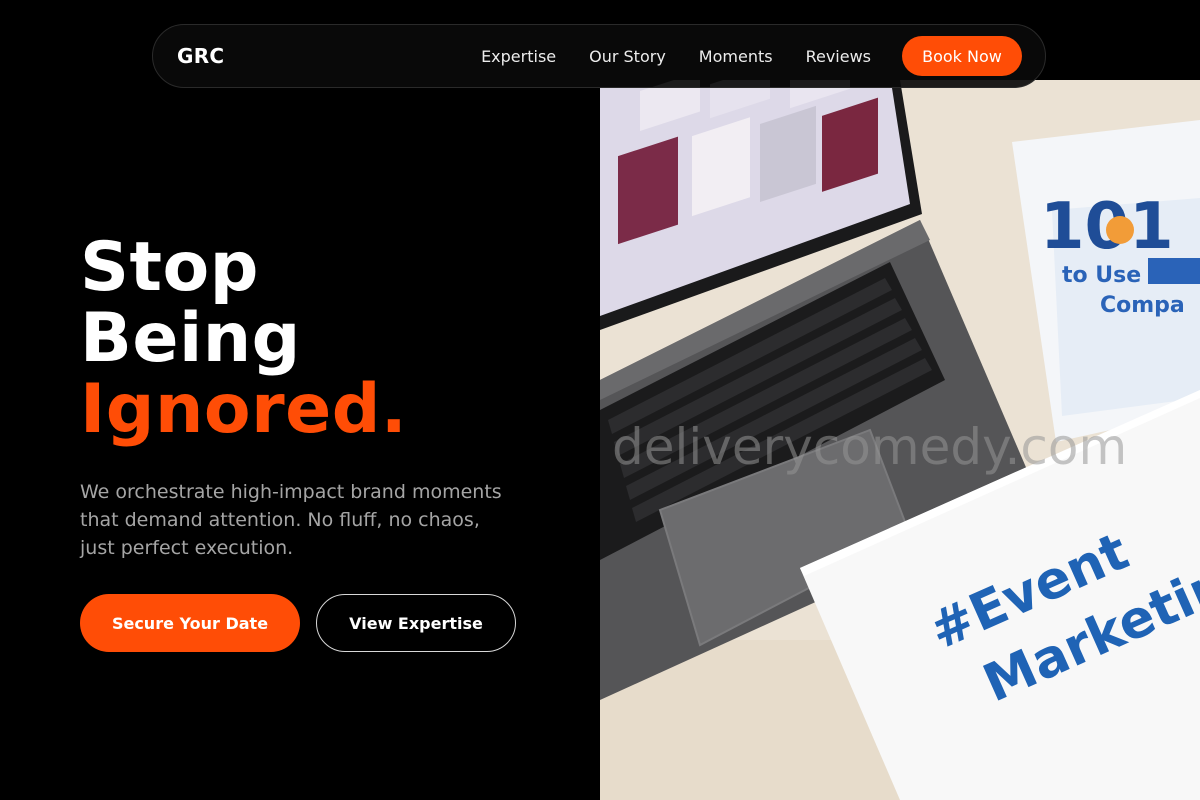 This screenshot has width=1200, height=800. Describe the element at coordinates (1142, 305) in the screenshot. I see `booklet-line2: Compa` at that location.